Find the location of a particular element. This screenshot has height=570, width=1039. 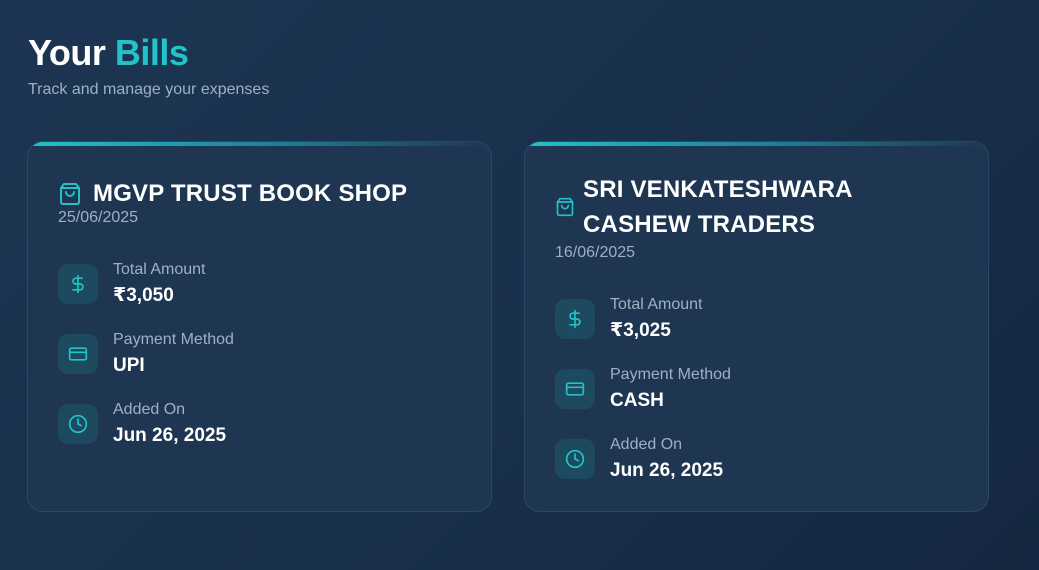

title-plain: Your is located at coordinates (67, 52).